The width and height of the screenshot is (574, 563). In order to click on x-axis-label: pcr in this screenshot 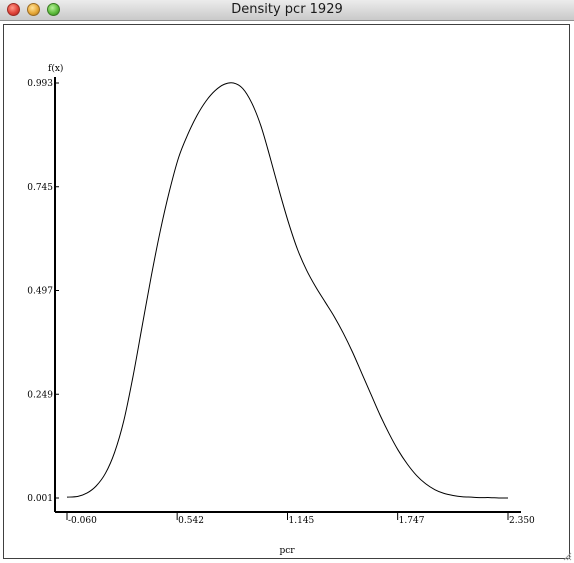, I will do `click(287, 551)`.